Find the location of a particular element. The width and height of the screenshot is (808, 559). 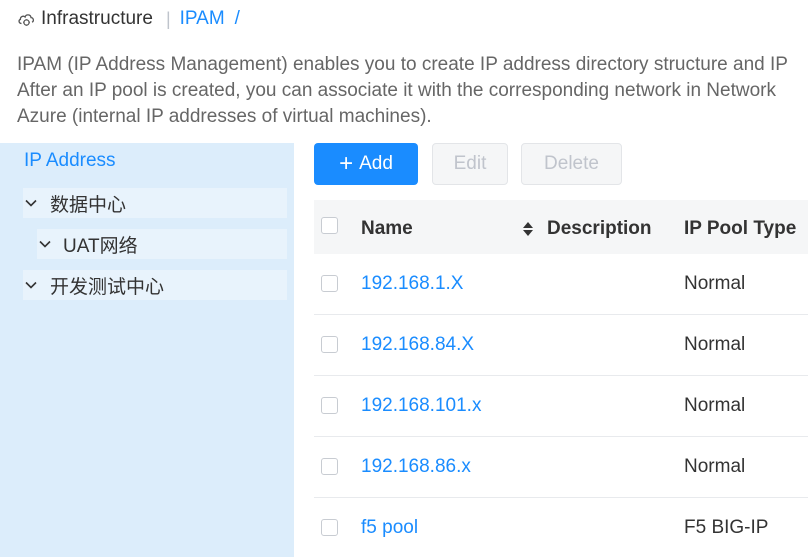

edit-button: Edit is located at coordinates (470, 164).